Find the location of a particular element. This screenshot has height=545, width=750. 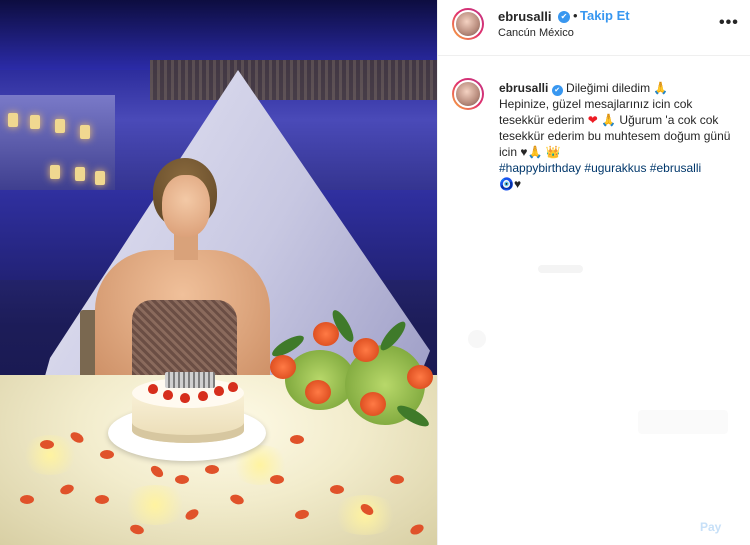

flower-bouquet is located at coordinates (351, 376).